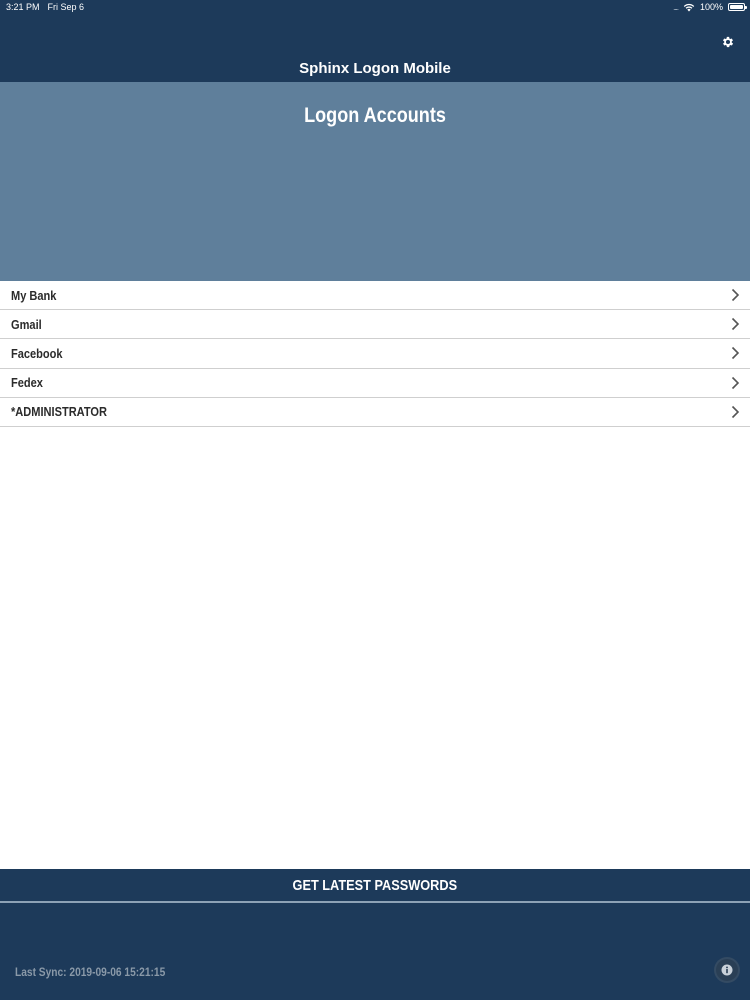 The image size is (750, 1000). I want to click on footer: Last Sync: 2019-09-06 15:21:15, so click(375, 951).